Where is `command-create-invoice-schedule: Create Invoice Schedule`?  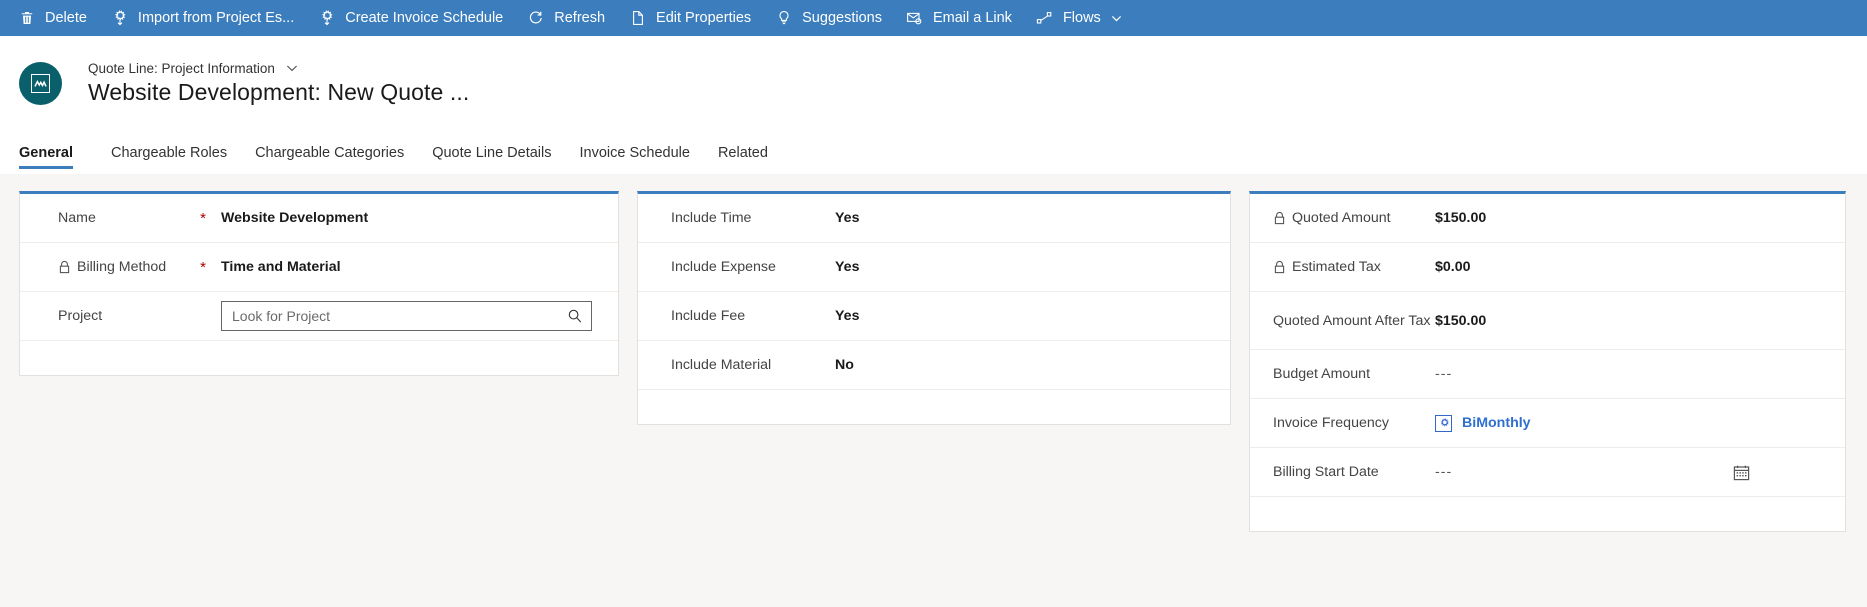 command-create-invoice-schedule: Create Invoice Schedule is located at coordinates (410, 18).